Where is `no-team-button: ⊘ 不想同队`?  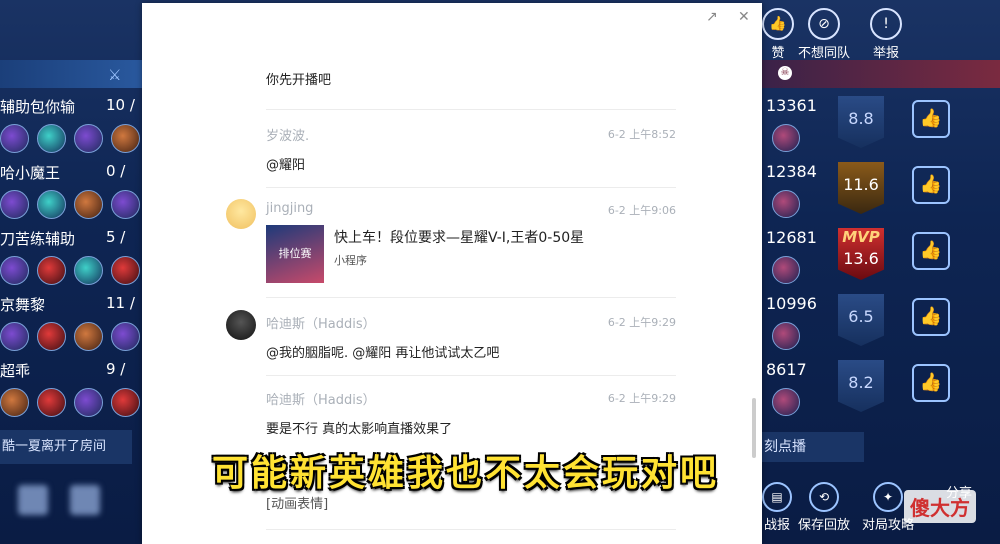
no-team-button: ⊘ 不想同队 is located at coordinates (824, 34).